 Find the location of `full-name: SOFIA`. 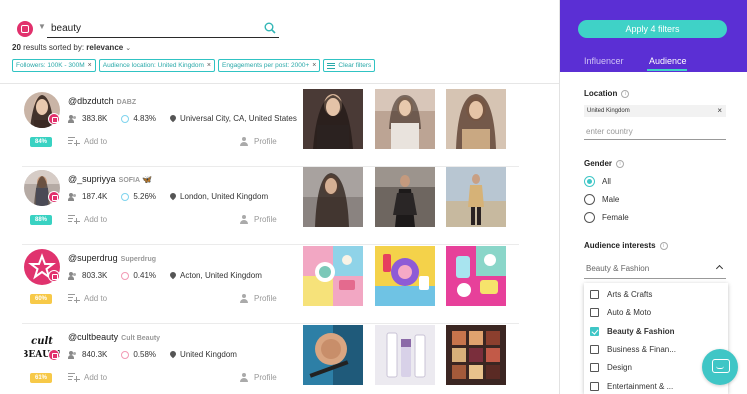

full-name: SOFIA is located at coordinates (129, 180).